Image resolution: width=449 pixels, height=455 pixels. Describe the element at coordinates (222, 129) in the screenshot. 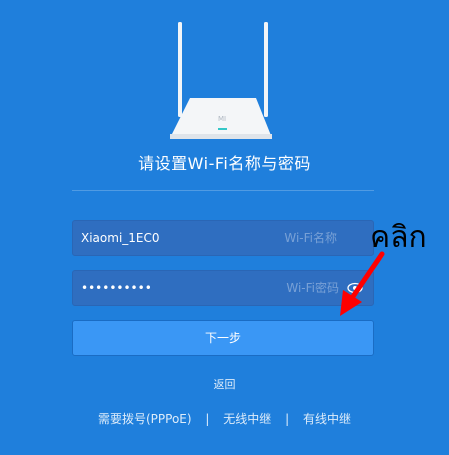

I see `status-light` at that location.